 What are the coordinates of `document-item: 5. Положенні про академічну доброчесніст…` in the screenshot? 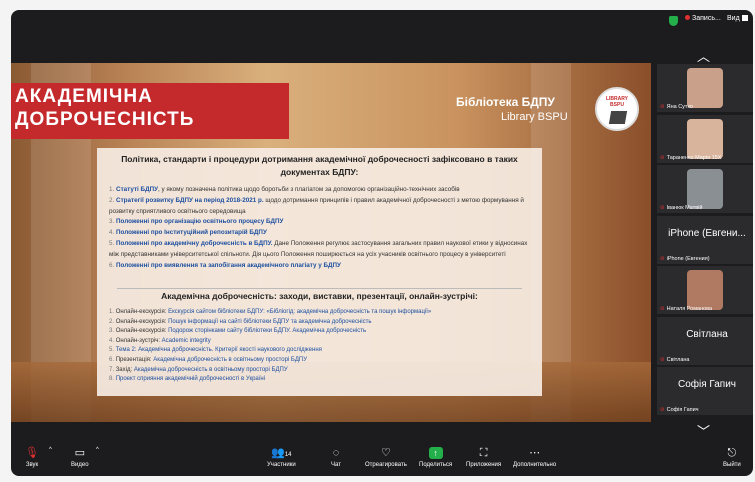 It's located at (318, 248).